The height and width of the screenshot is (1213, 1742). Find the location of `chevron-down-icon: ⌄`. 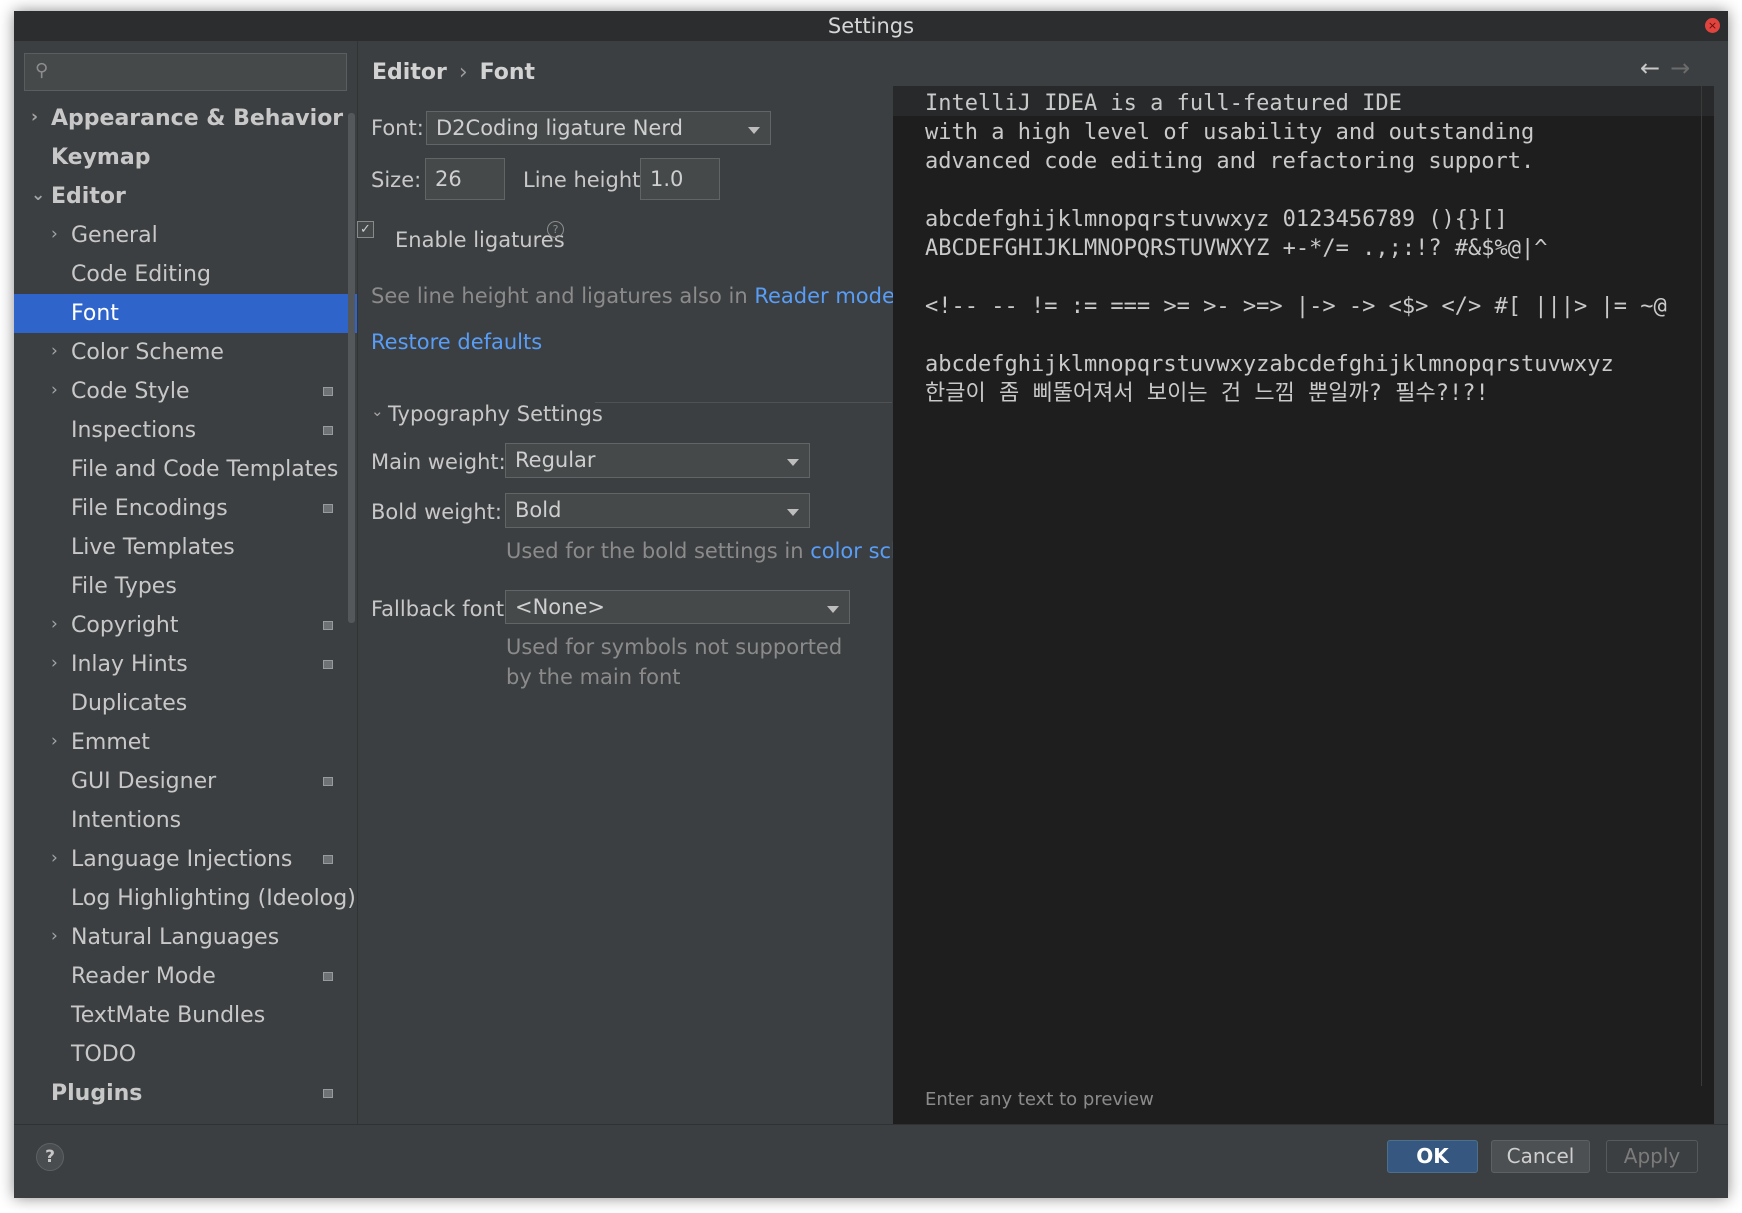

chevron-down-icon: ⌄ is located at coordinates (38, 195).